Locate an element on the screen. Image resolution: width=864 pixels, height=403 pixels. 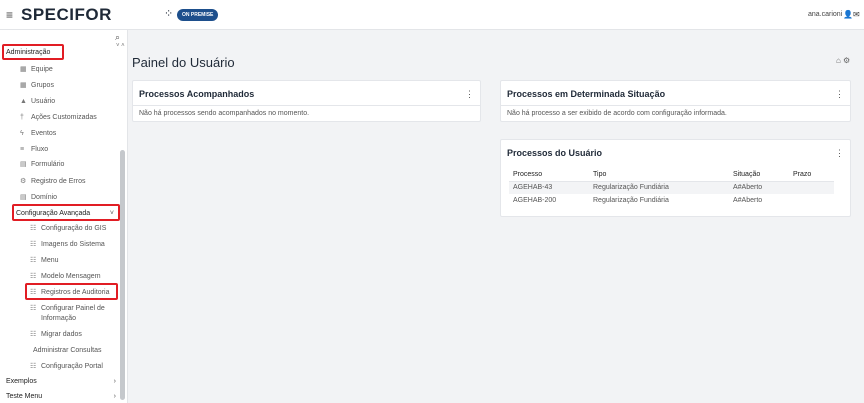
sidebar-item-label: Imagens do Sistema is located at coordinates (73, 244).